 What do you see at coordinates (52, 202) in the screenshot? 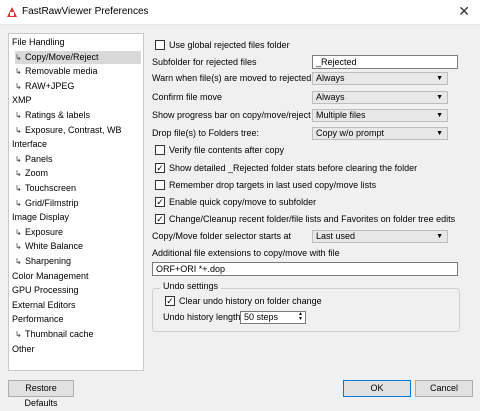
I see `sidebar-item-label: Grid/Filmstrip` at bounding box center [52, 202].